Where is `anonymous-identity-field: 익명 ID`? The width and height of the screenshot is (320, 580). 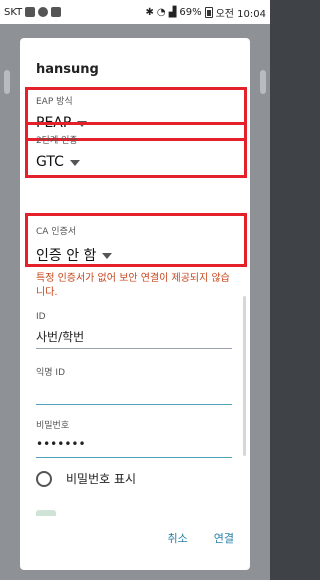 anonymous-identity-field: 익명 ID is located at coordinates (134, 385).